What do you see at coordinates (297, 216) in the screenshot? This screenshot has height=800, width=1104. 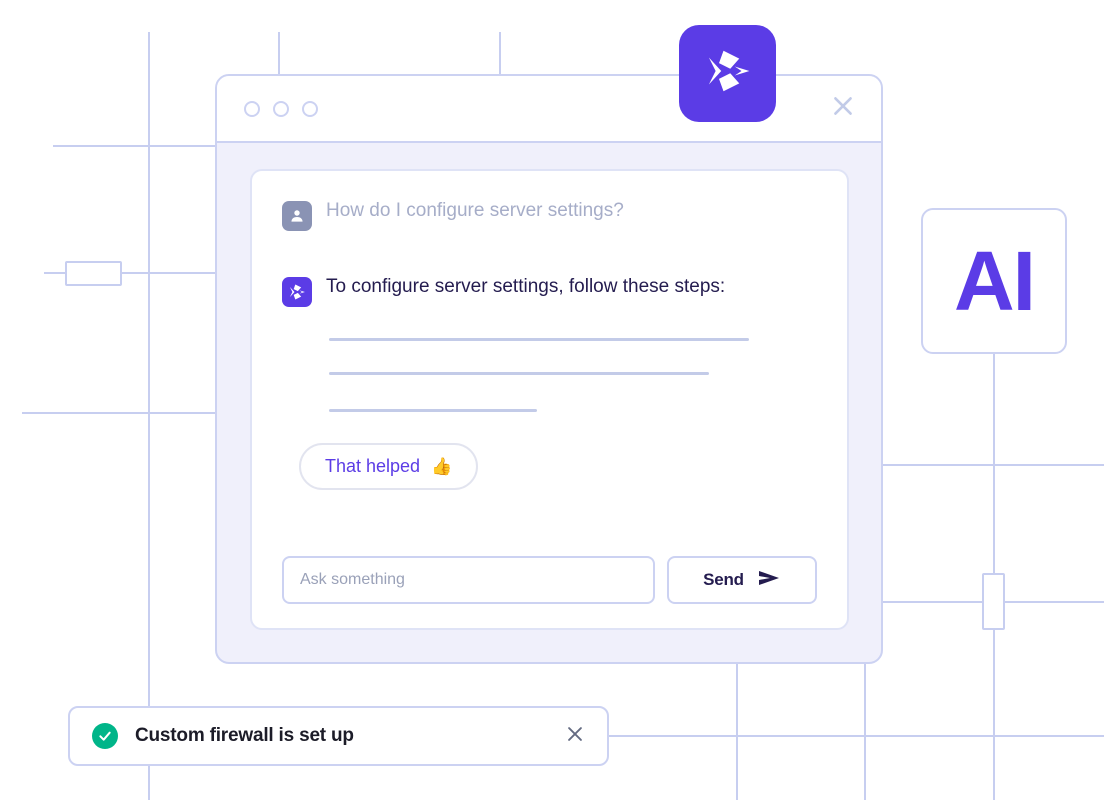 I see `user-avatar-icon` at bounding box center [297, 216].